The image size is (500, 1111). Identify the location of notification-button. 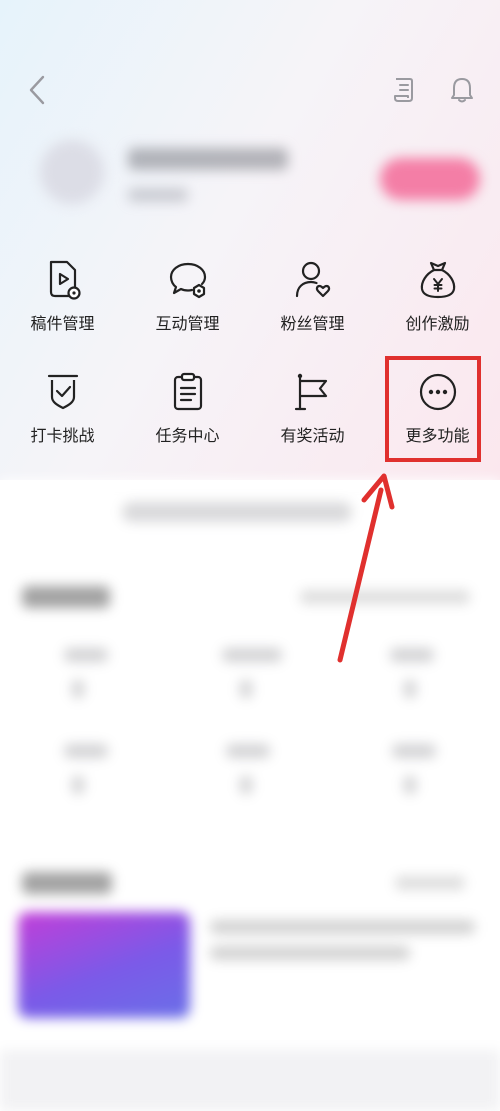
(462, 90).